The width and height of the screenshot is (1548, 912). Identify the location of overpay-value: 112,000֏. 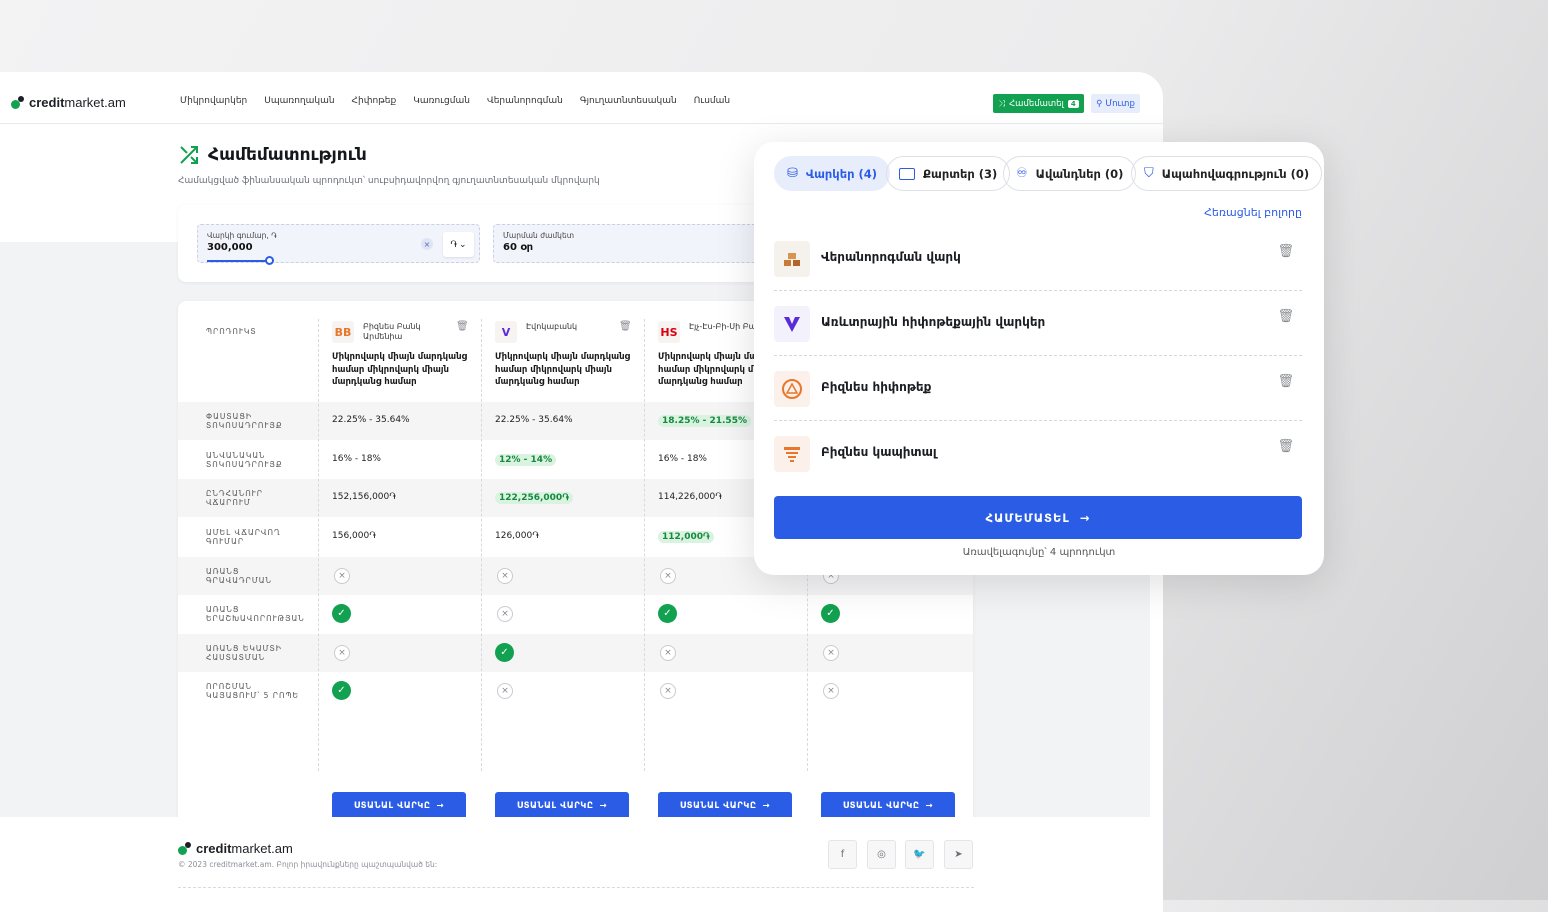
(686, 537).